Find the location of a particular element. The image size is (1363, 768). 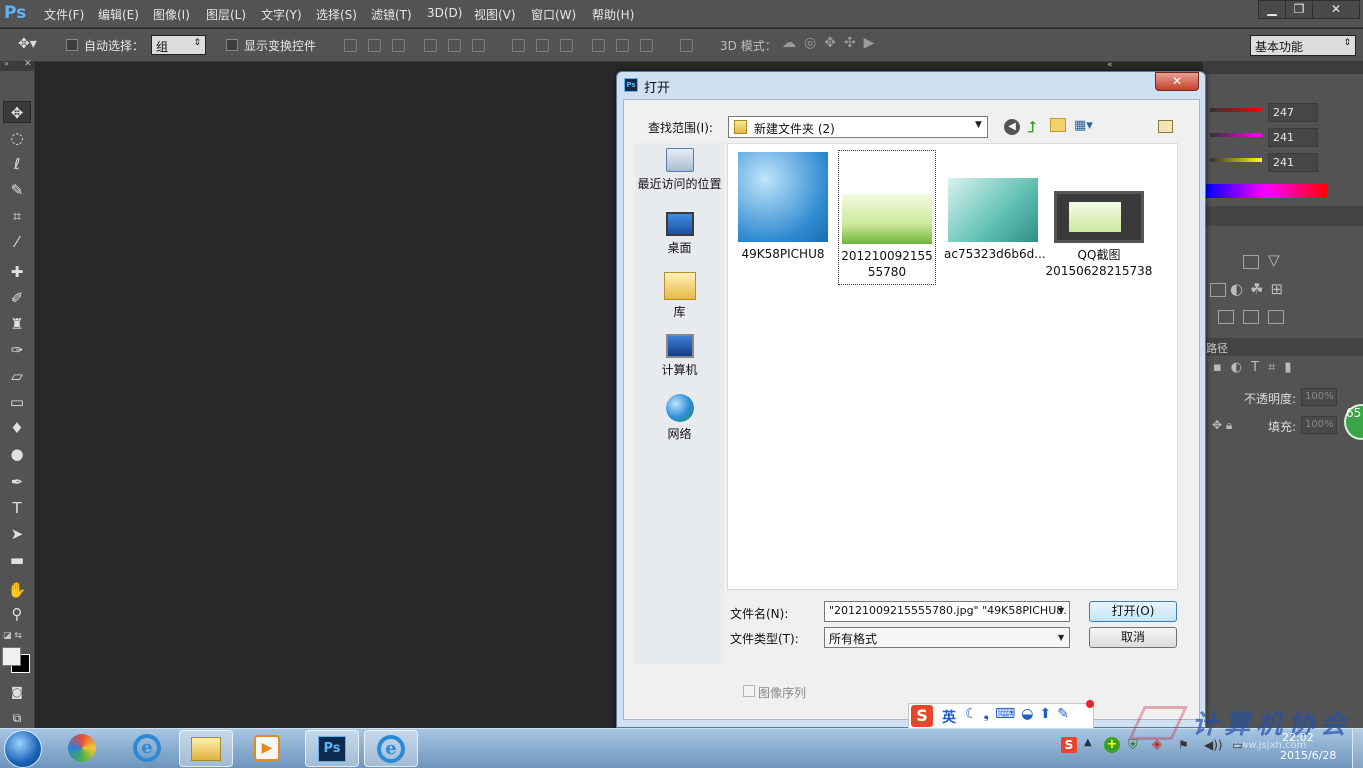

show-desktop-button is located at coordinates (1357, 748).